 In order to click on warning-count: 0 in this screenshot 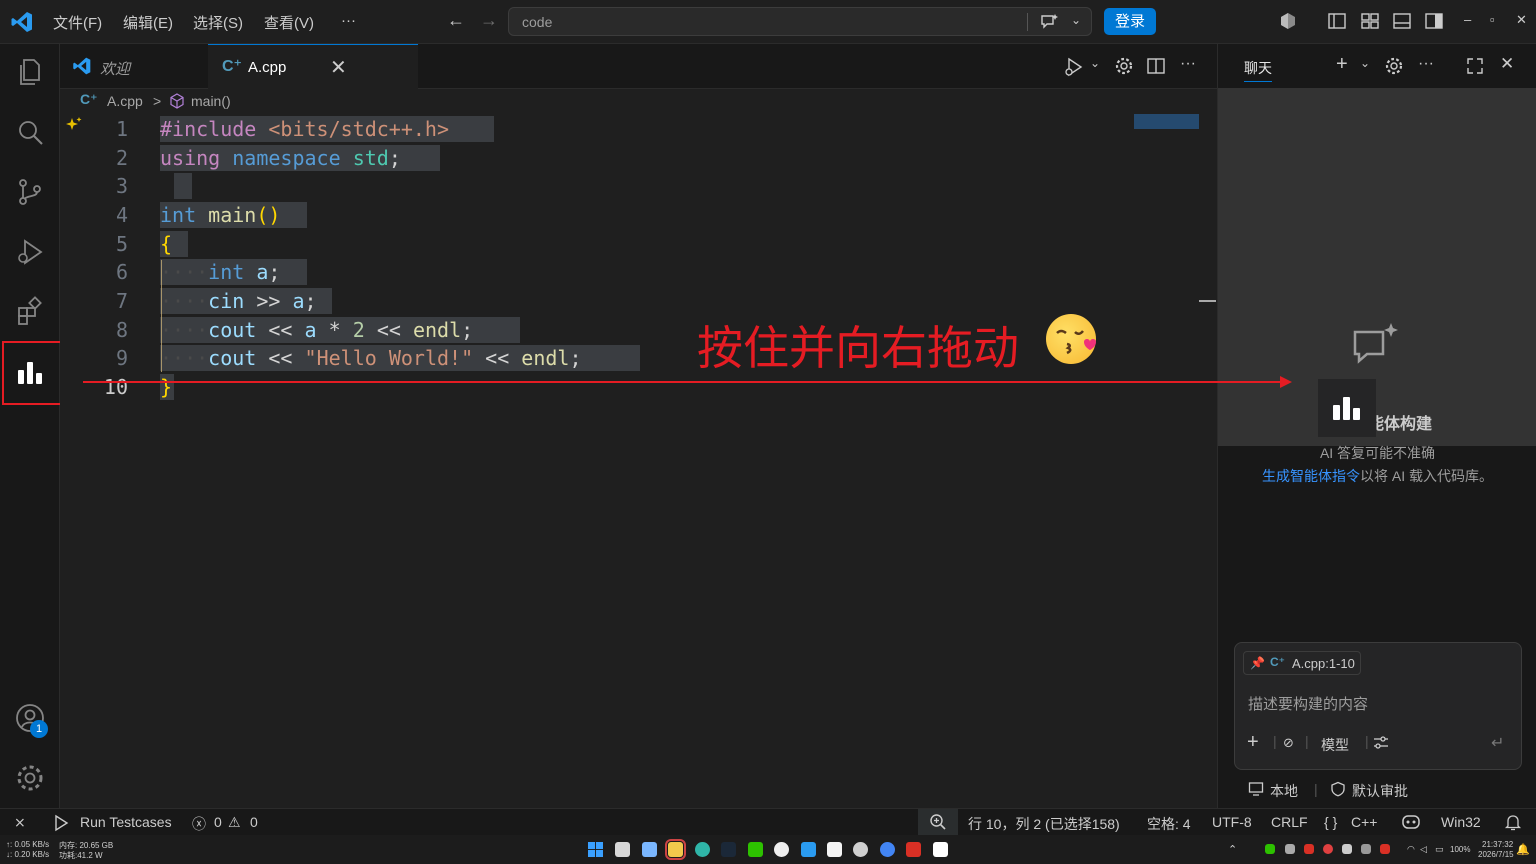, I will do `click(254, 822)`.